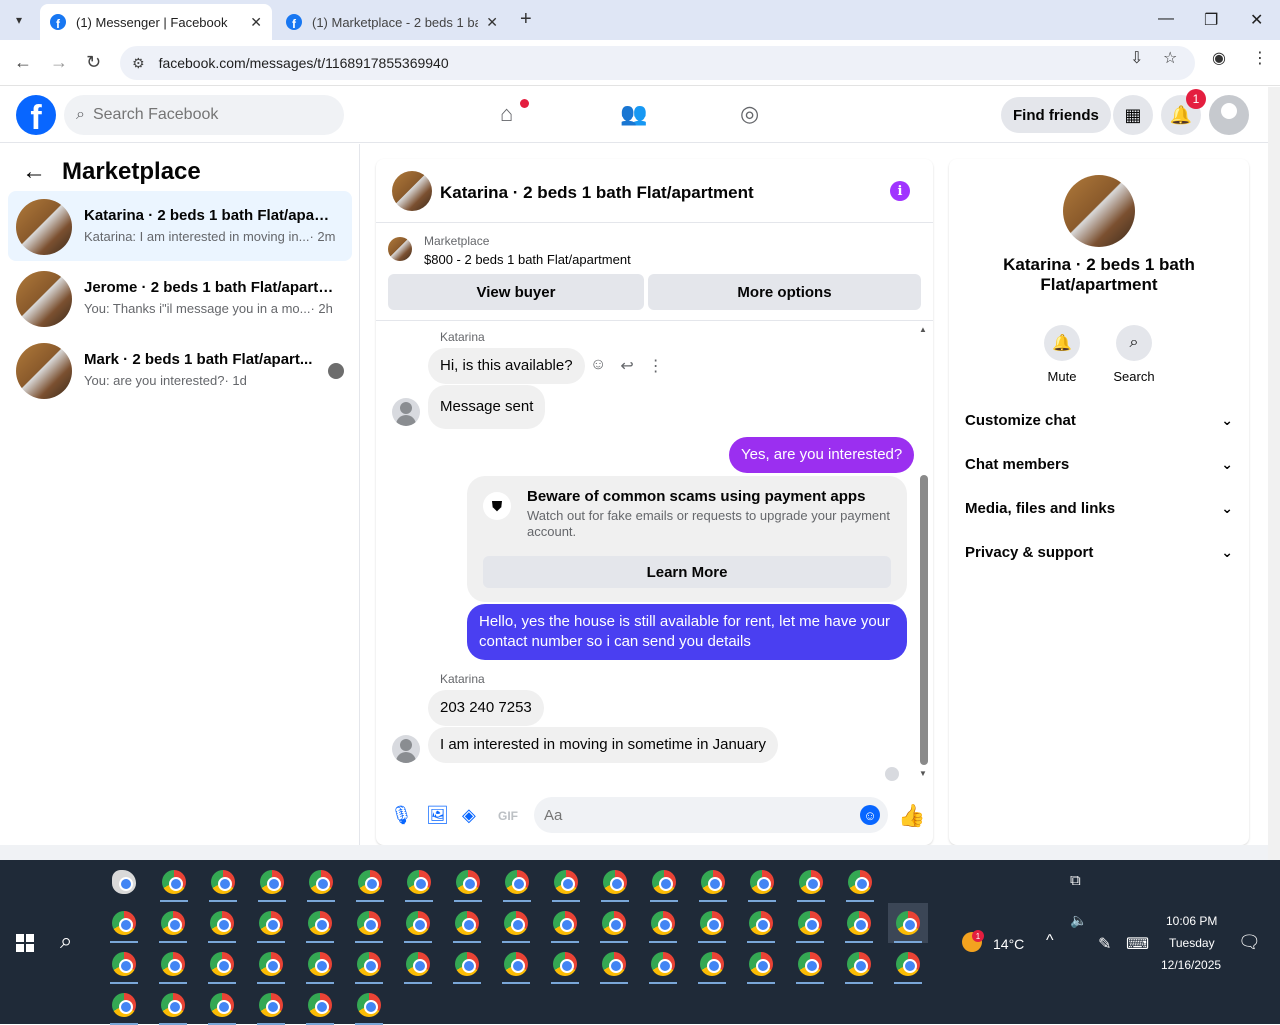  What do you see at coordinates (1136, 58) in the screenshot?
I see `install-app-icon: ⇩` at bounding box center [1136, 58].